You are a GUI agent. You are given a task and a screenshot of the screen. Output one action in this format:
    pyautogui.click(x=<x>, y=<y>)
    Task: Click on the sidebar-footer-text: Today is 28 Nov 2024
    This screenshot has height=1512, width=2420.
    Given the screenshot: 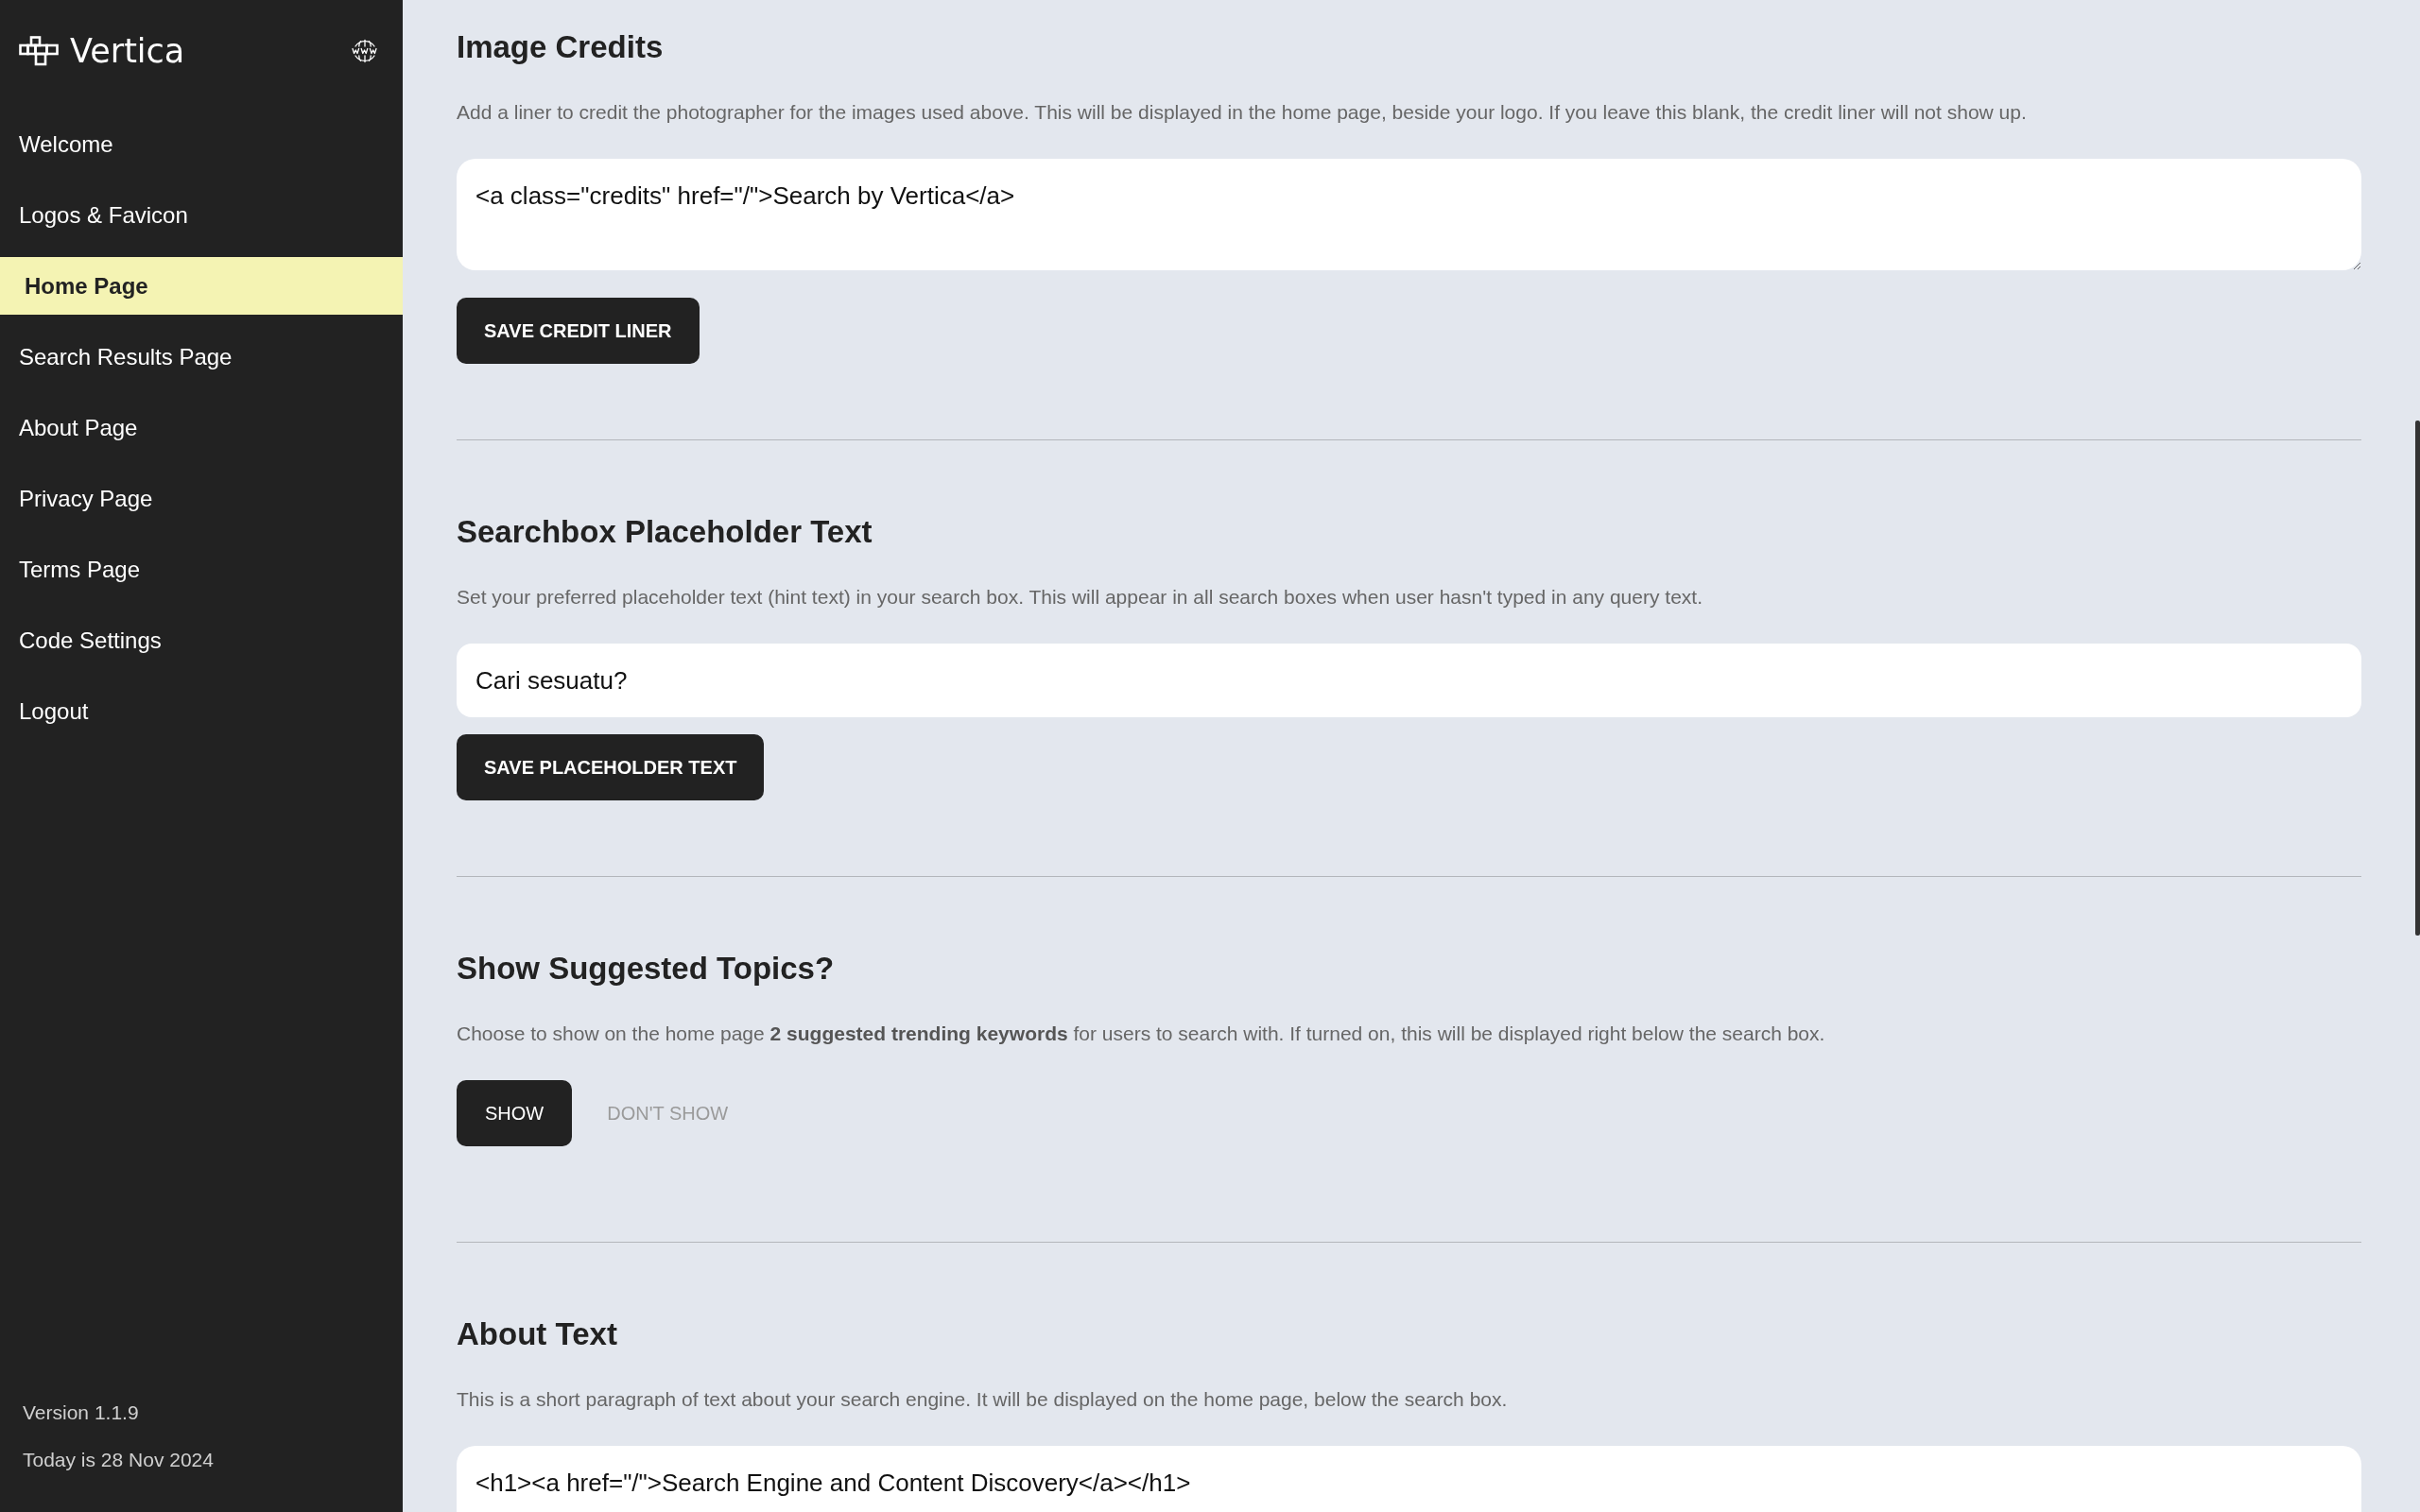 What is the action you would take?
    pyautogui.click(x=119, y=1460)
    